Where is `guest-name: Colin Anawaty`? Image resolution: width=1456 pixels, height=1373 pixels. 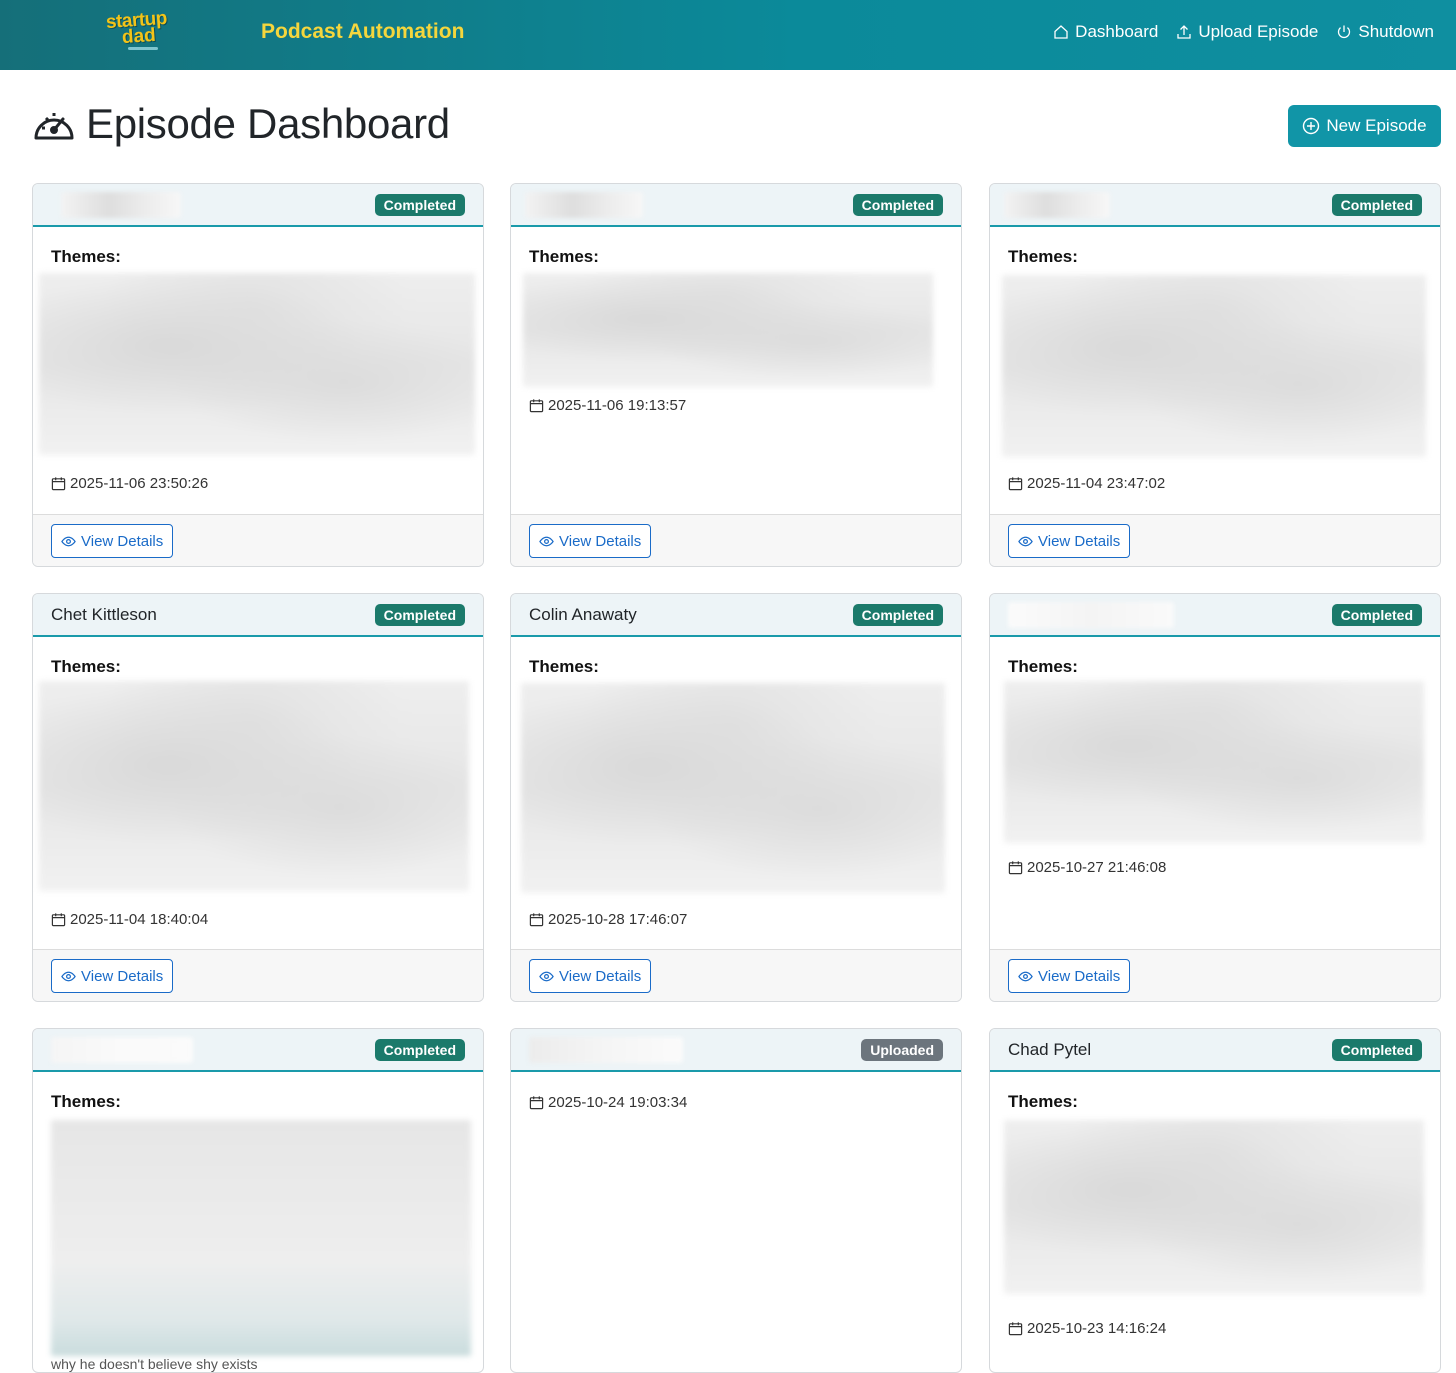 guest-name: Colin Anawaty is located at coordinates (583, 614).